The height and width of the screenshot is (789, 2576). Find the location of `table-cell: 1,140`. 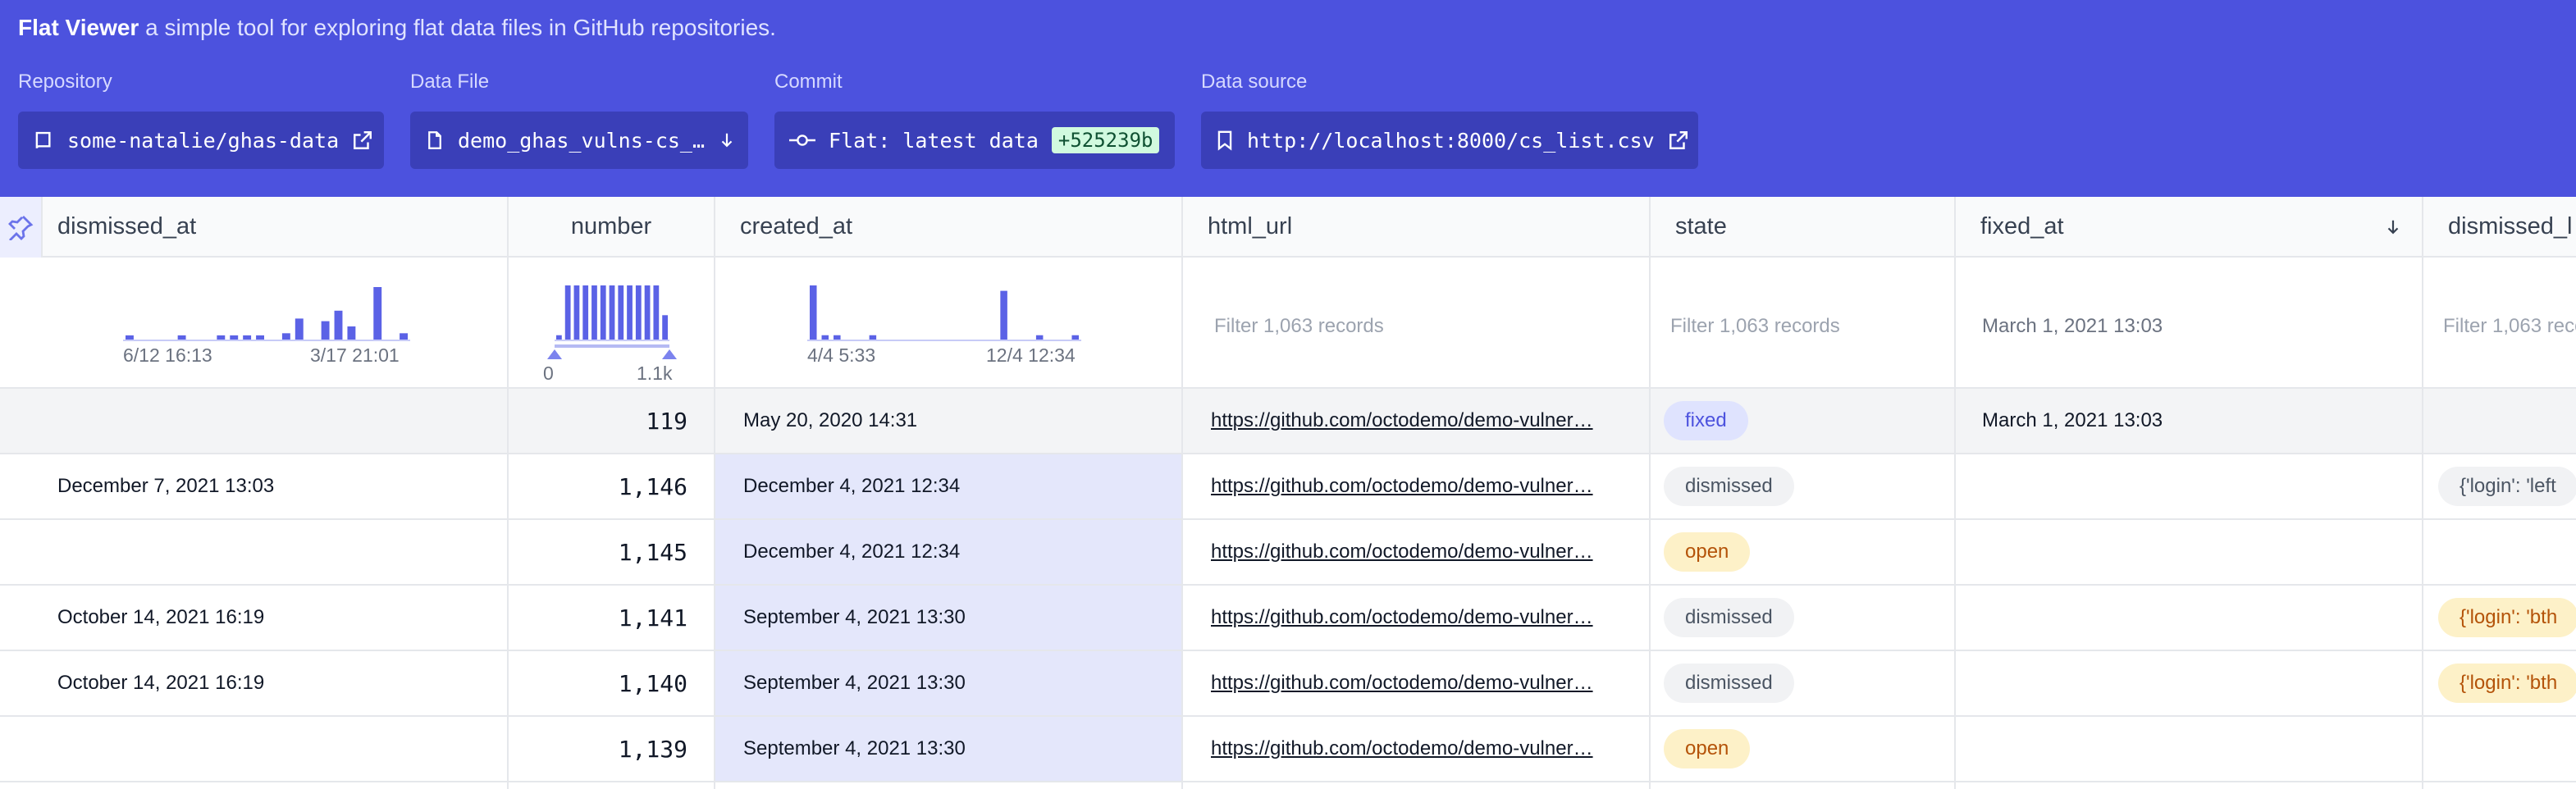

table-cell: 1,140 is located at coordinates (612, 684).